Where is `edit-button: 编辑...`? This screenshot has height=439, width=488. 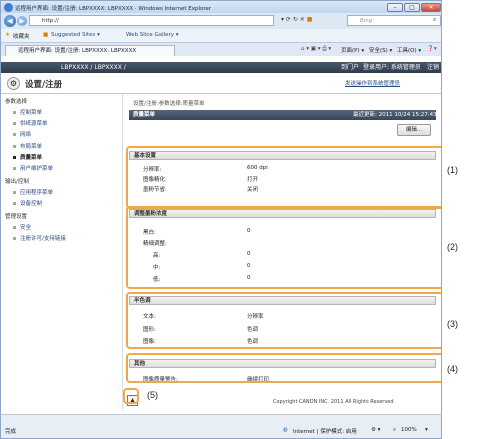
edit-button: 编辑... is located at coordinates (414, 130).